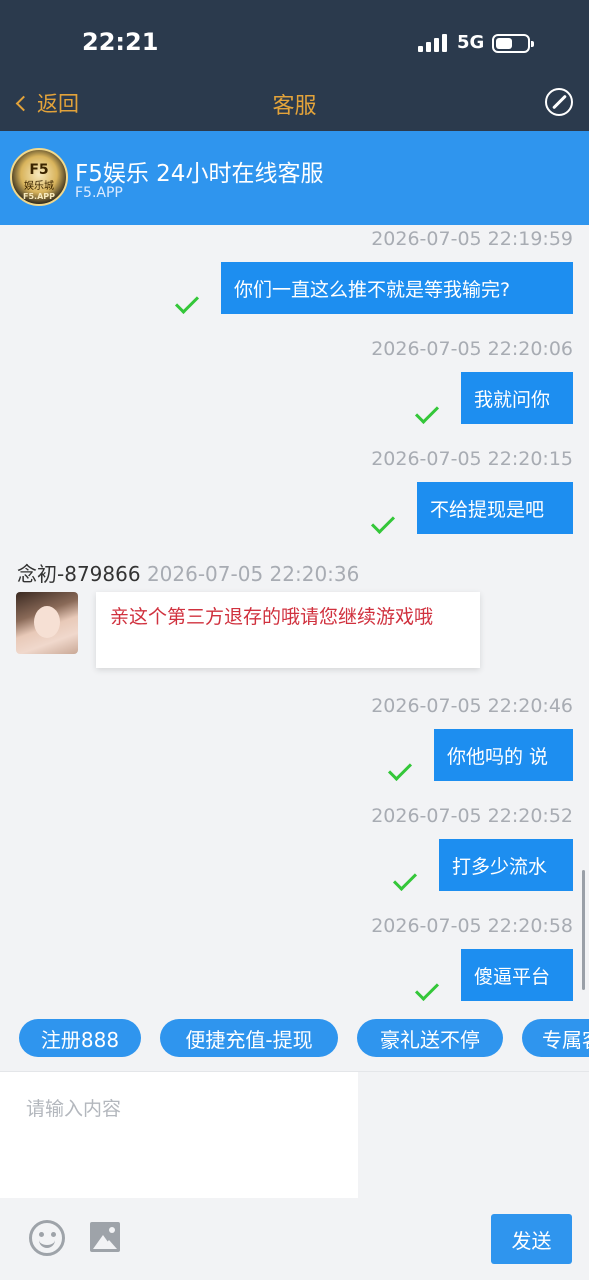 The height and width of the screenshot is (1280, 589). I want to click on page-title: 客服, so click(294, 106).